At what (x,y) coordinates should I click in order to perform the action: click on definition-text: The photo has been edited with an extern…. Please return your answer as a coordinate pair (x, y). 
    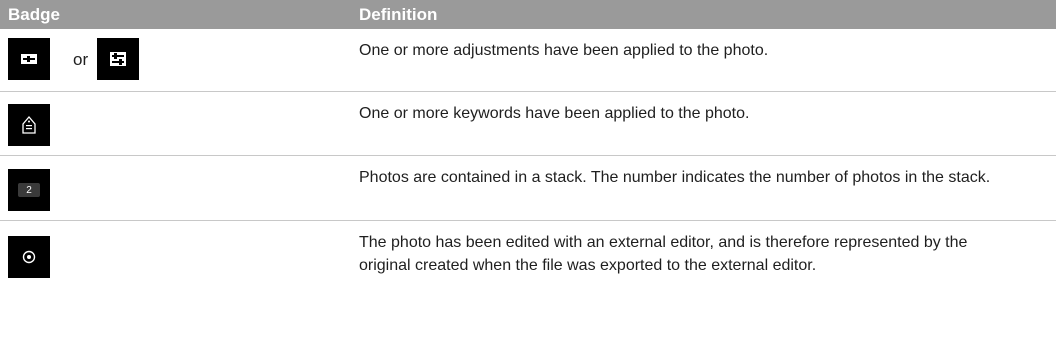
    Looking at the image, I should click on (663, 254).